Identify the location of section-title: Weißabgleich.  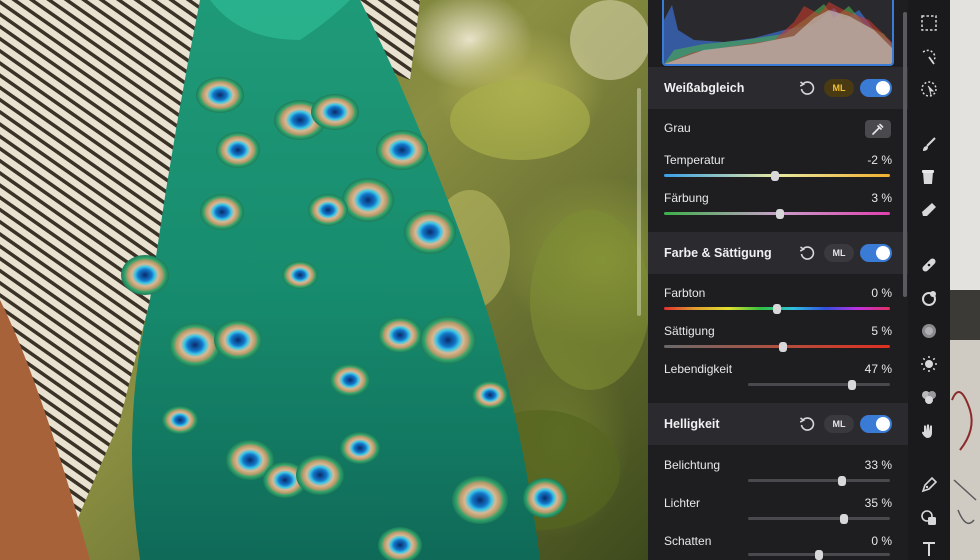
(704, 88).